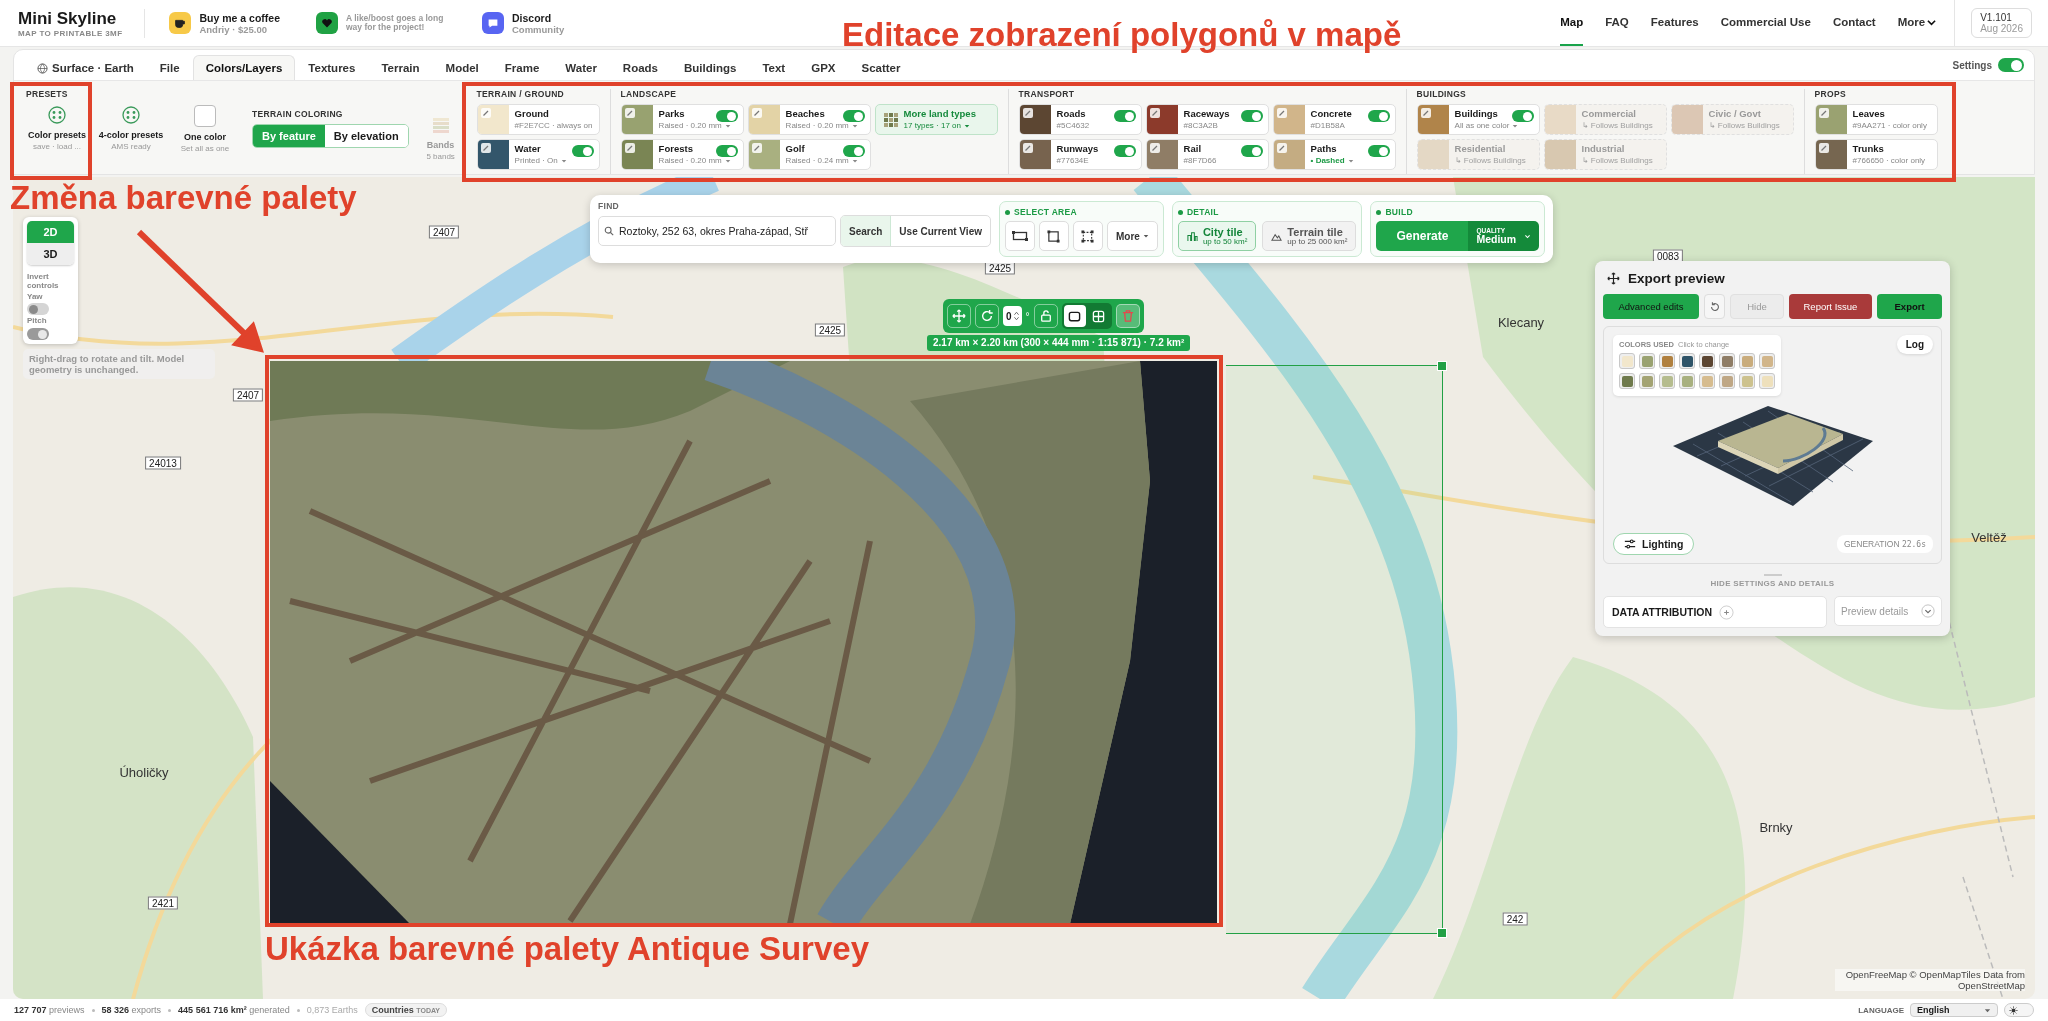 Image resolution: width=2048 pixels, height=1021 pixels. What do you see at coordinates (936, 119) in the screenshot?
I see `layer-card: More land types 17 types · 17 on` at bounding box center [936, 119].